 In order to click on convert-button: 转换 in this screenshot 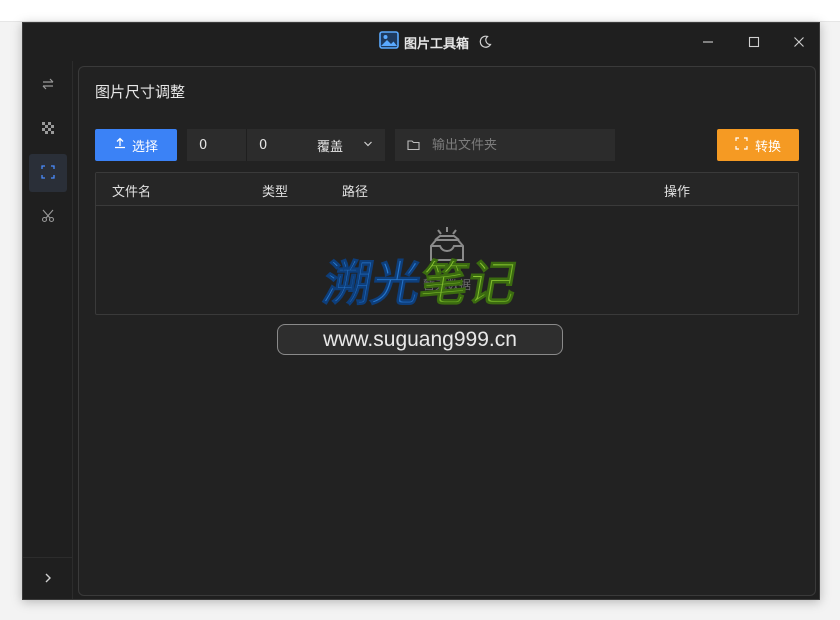, I will do `click(758, 145)`.